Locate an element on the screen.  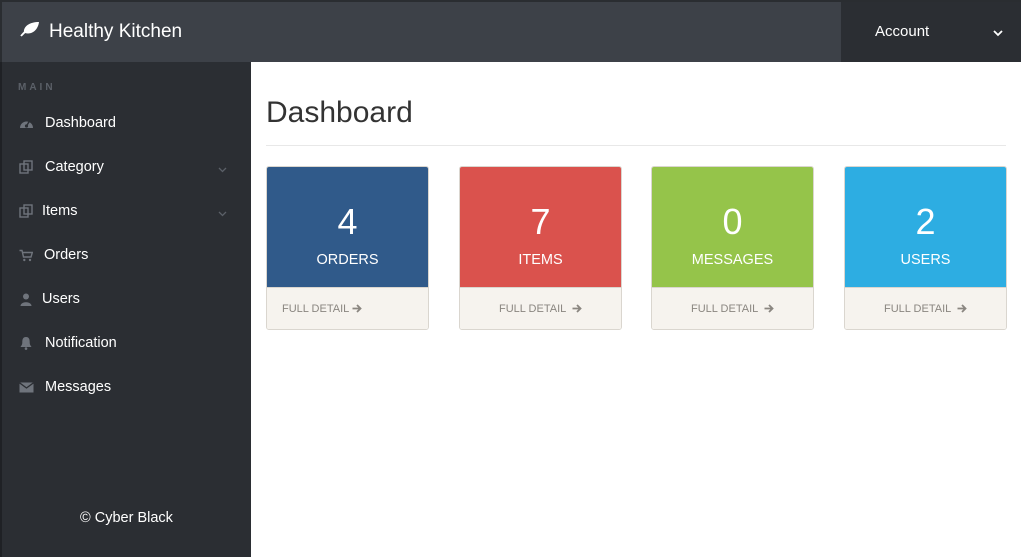
sidebar-item-items: Items is located at coordinates (126, 211).